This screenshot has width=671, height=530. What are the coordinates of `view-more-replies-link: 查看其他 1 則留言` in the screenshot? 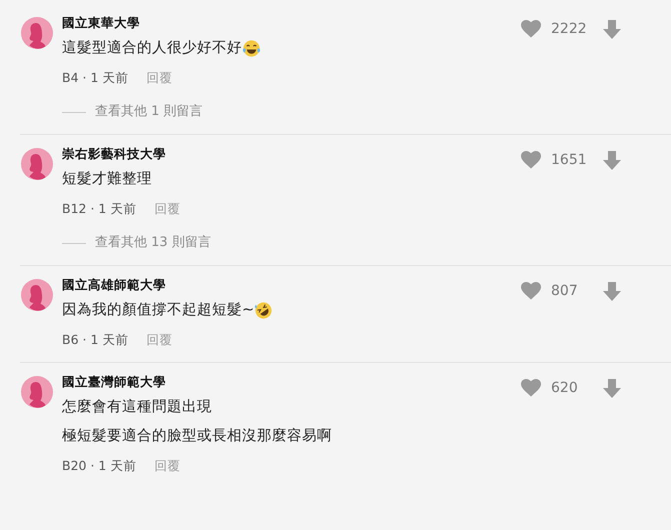 It's located at (149, 112).